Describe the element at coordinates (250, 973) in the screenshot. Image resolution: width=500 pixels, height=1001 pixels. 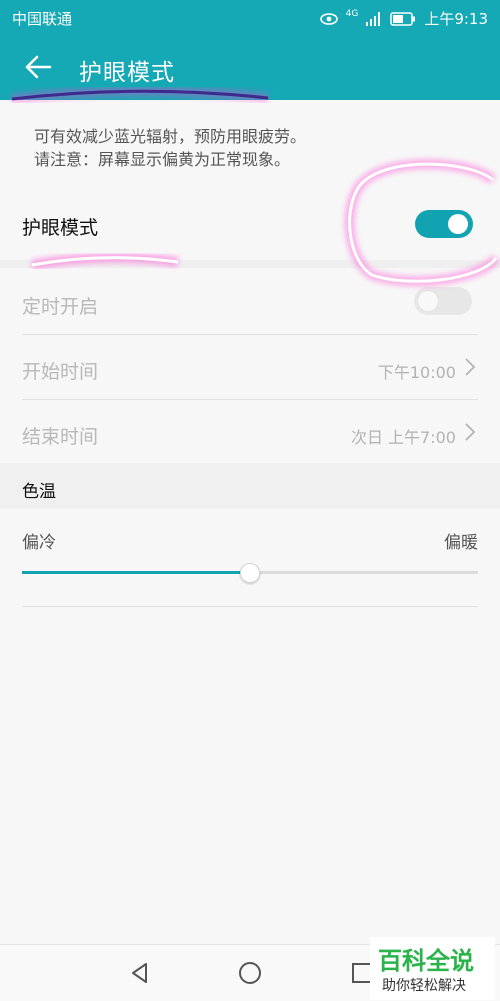
I see `home-circle-icon` at that location.